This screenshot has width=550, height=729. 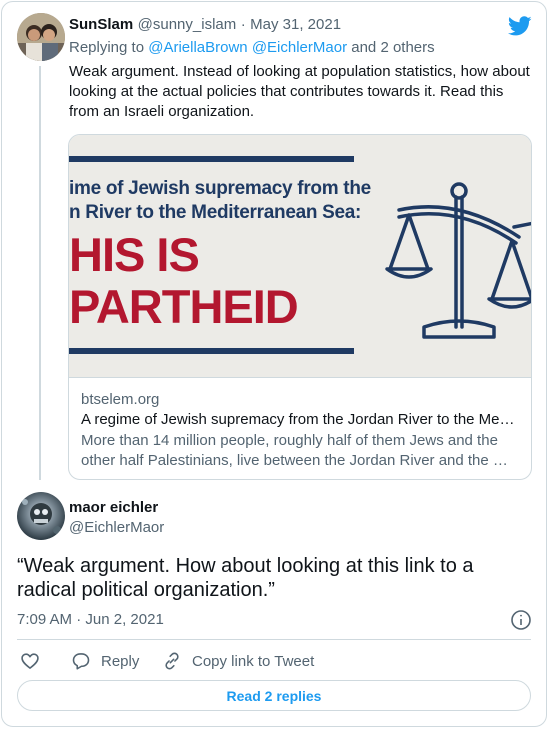 What do you see at coordinates (211, 159) in the screenshot?
I see `banner-top-rule` at bounding box center [211, 159].